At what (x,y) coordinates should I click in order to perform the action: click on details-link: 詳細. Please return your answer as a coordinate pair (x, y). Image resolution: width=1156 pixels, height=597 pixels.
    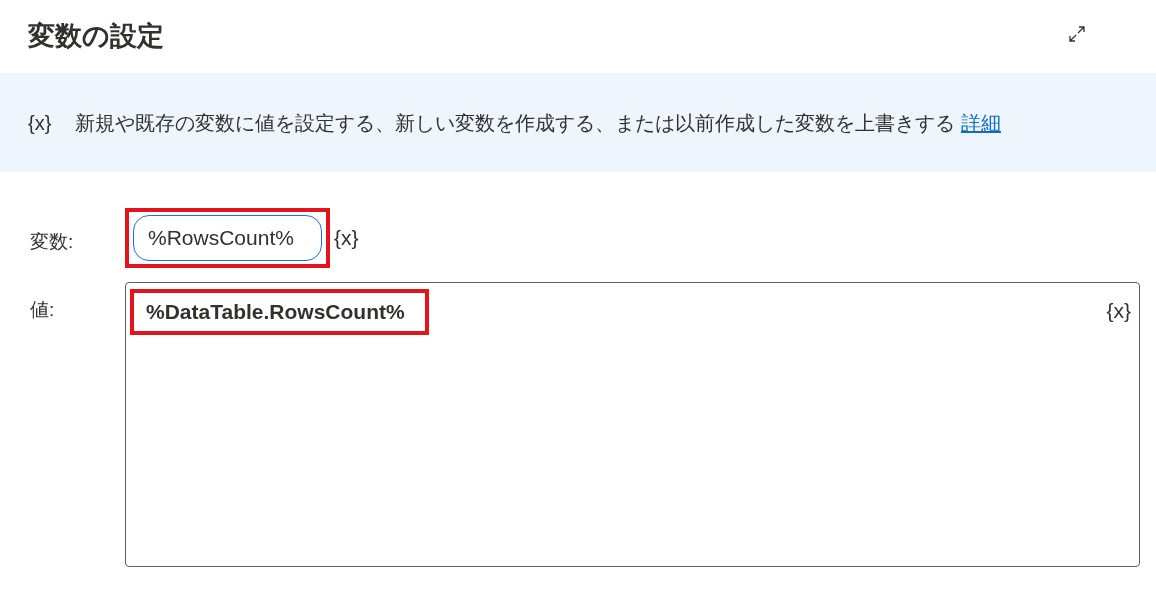
    Looking at the image, I should click on (980, 122).